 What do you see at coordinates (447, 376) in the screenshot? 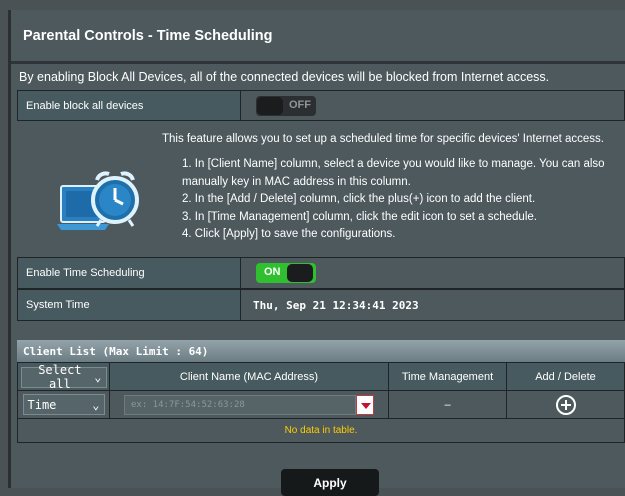
I see `column-time-management: Time Management` at bounding box center [447, 376].